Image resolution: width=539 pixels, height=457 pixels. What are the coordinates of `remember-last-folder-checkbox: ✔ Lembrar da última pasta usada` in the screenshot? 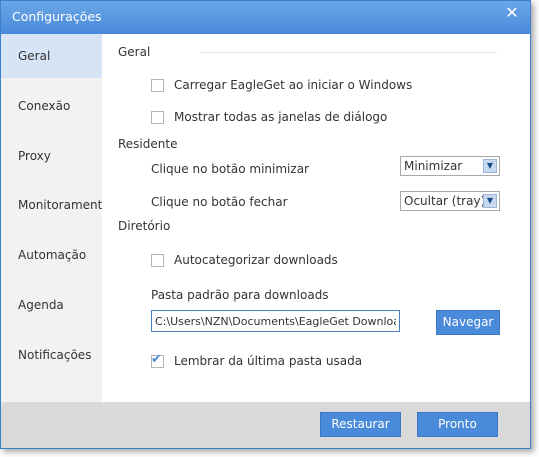 It's located at (257, 359).